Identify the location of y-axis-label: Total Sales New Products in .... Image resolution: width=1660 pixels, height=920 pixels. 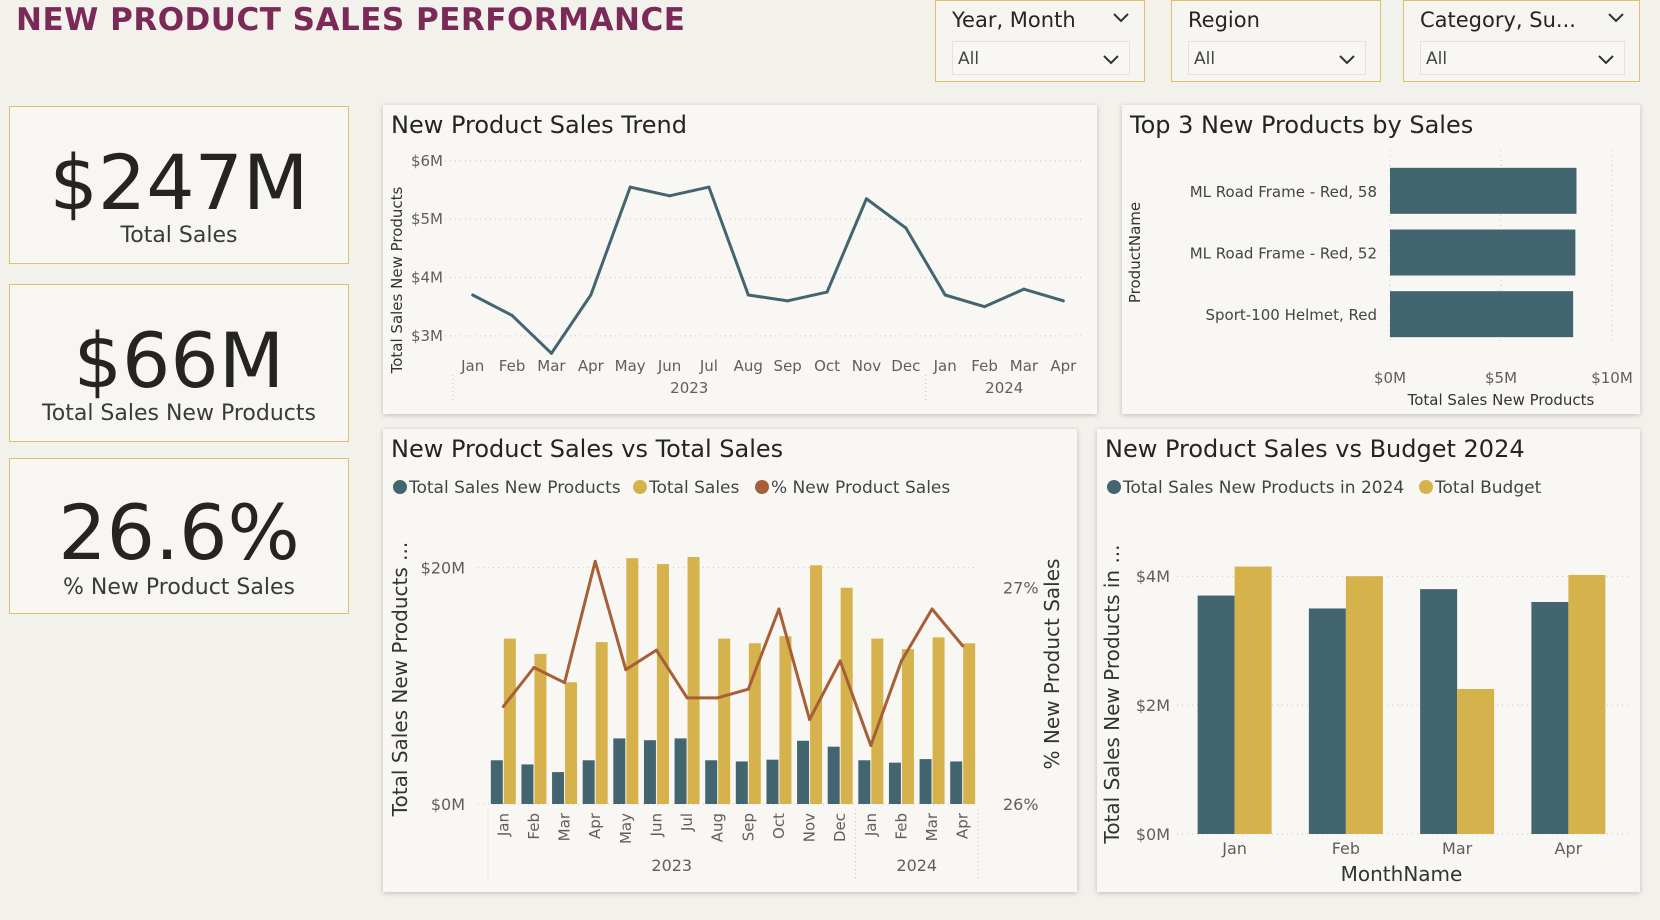
(1112, 694).